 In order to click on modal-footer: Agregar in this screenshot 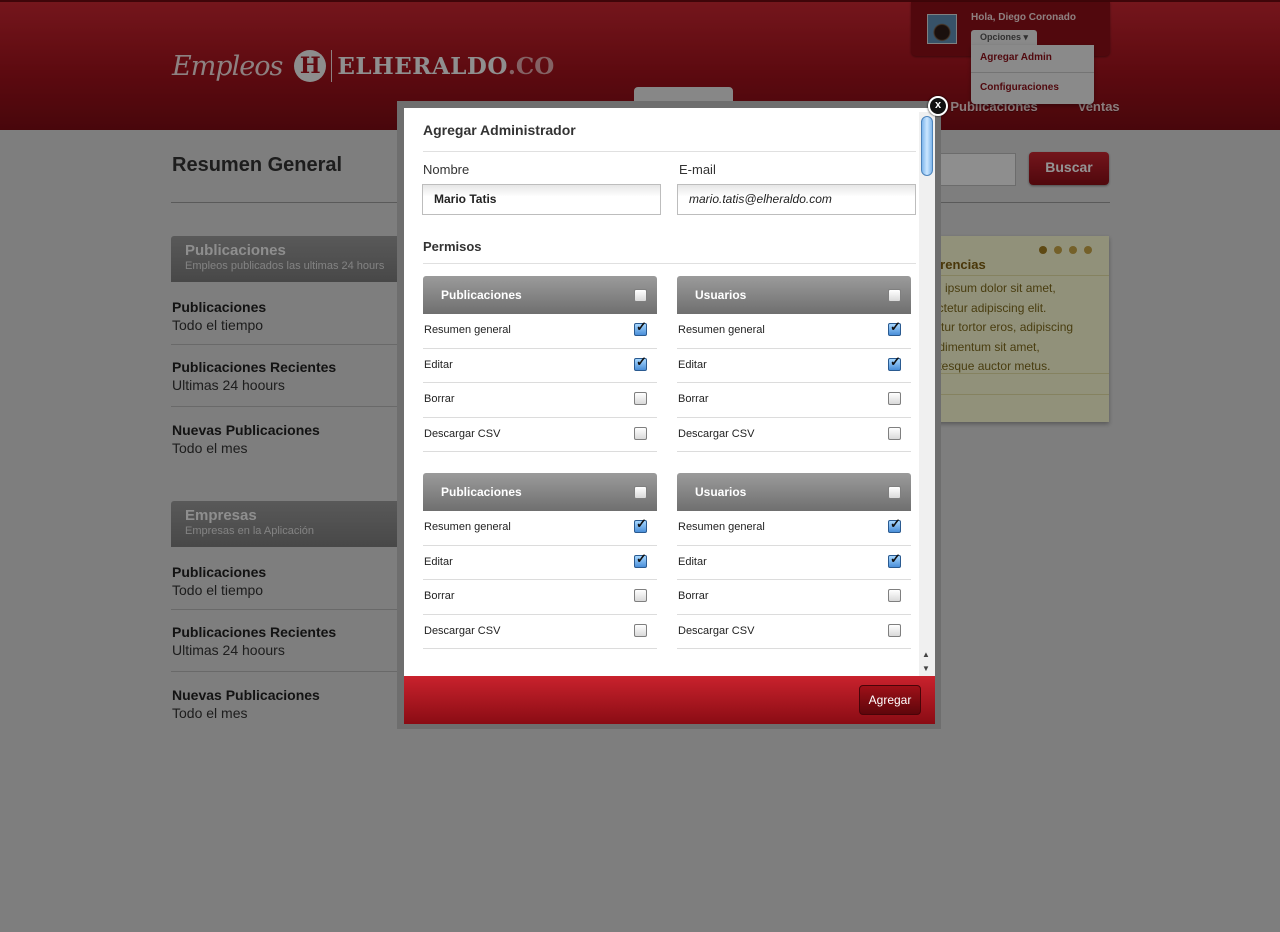, I will do `click(669, 700)`.